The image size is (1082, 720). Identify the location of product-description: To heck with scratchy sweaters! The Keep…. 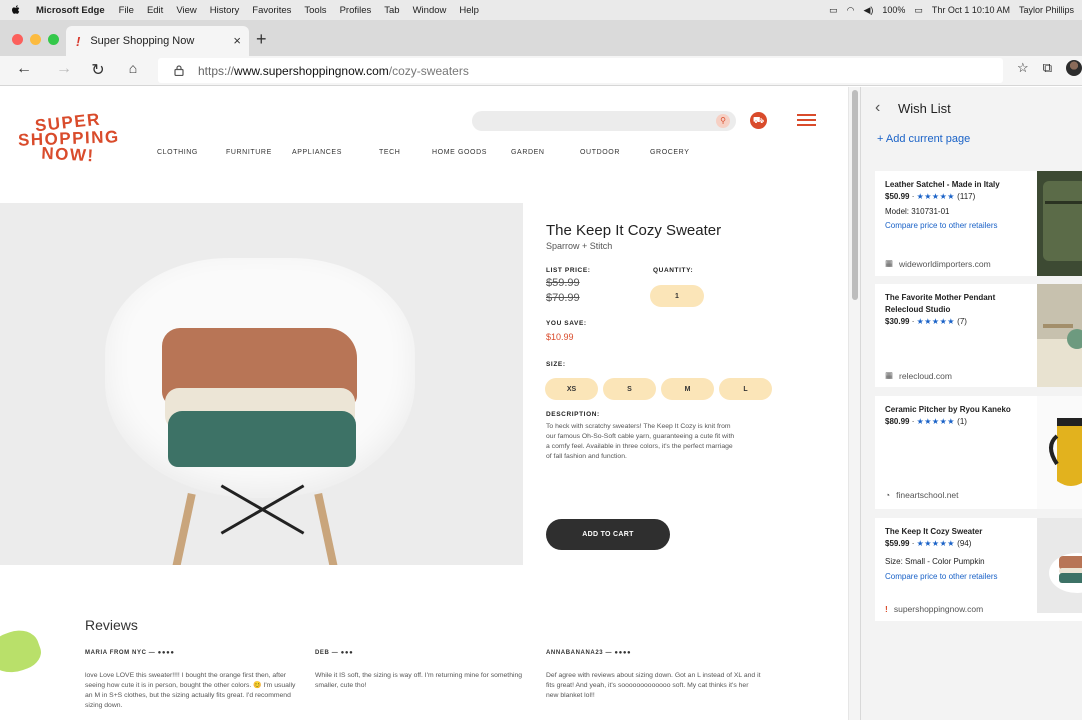
(640, 441).